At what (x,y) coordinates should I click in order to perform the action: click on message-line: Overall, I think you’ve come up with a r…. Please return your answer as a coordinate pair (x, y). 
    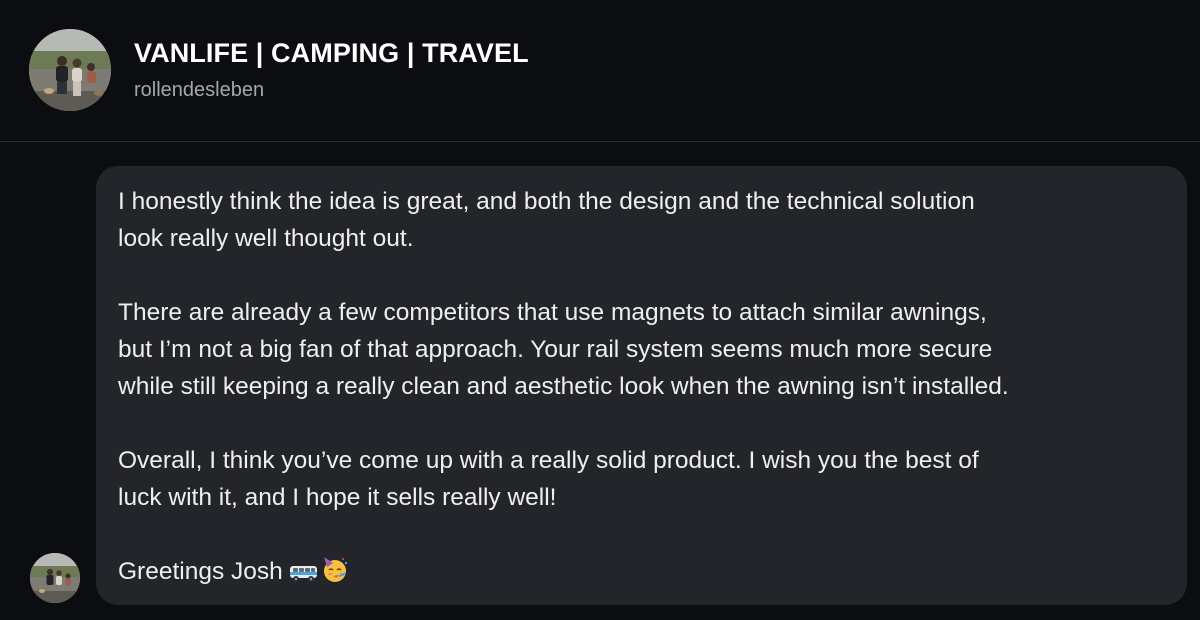
    Looking at the image, I should click on (548, 460).